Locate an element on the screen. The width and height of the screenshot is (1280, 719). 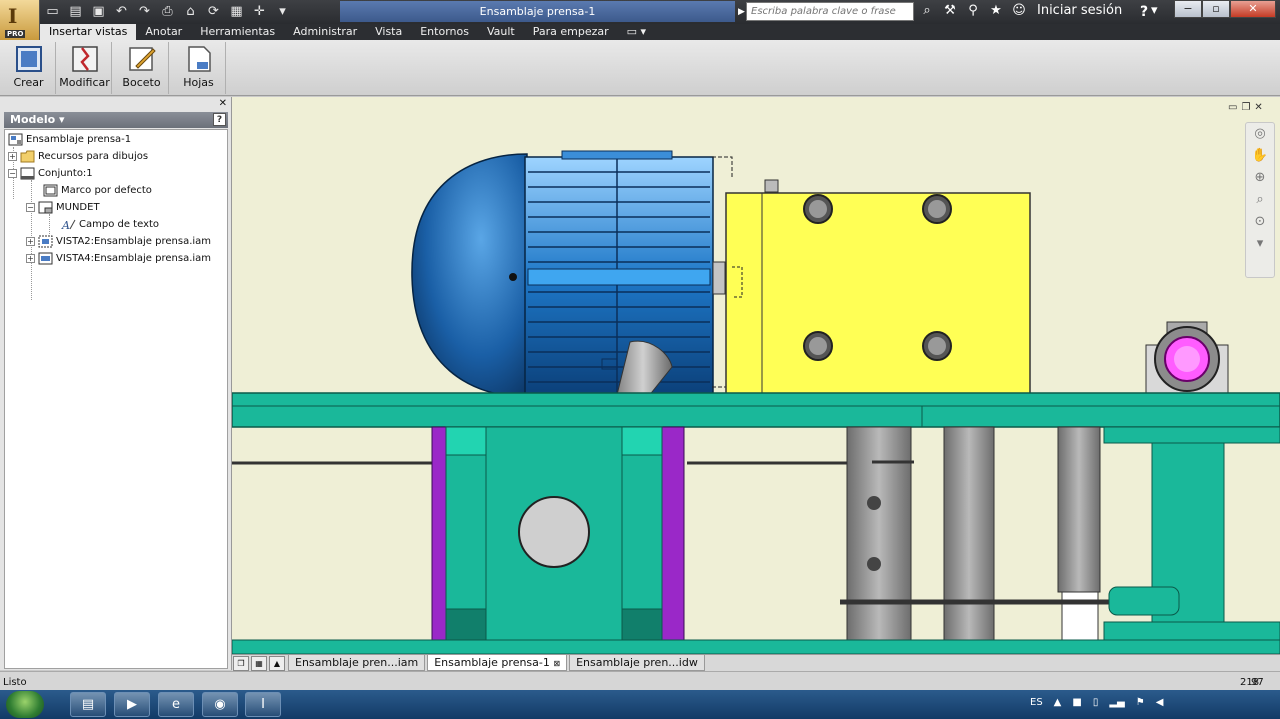
zoom-icon: ⊕ is located at coordinates (1260, 178).